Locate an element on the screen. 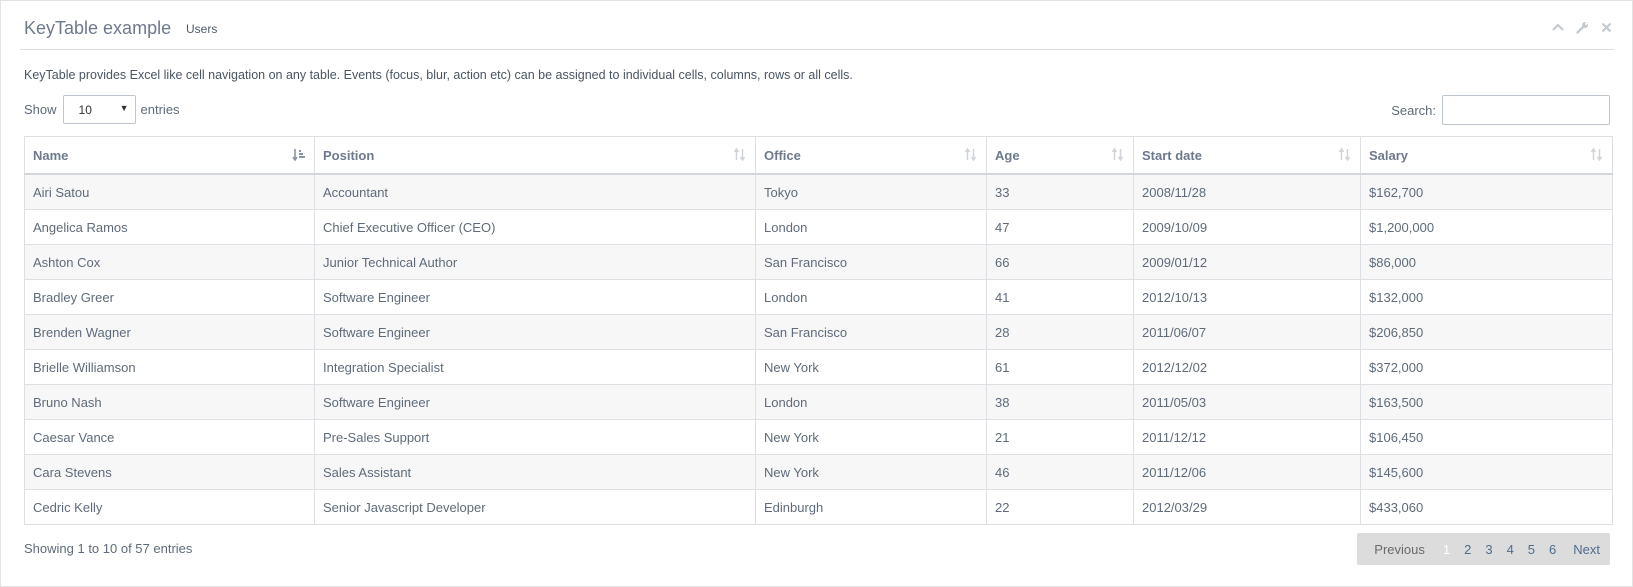 Image resolution: width=1633 pixels, height=587 pixels. entries-label: entries is located at coordinates (160, 109).